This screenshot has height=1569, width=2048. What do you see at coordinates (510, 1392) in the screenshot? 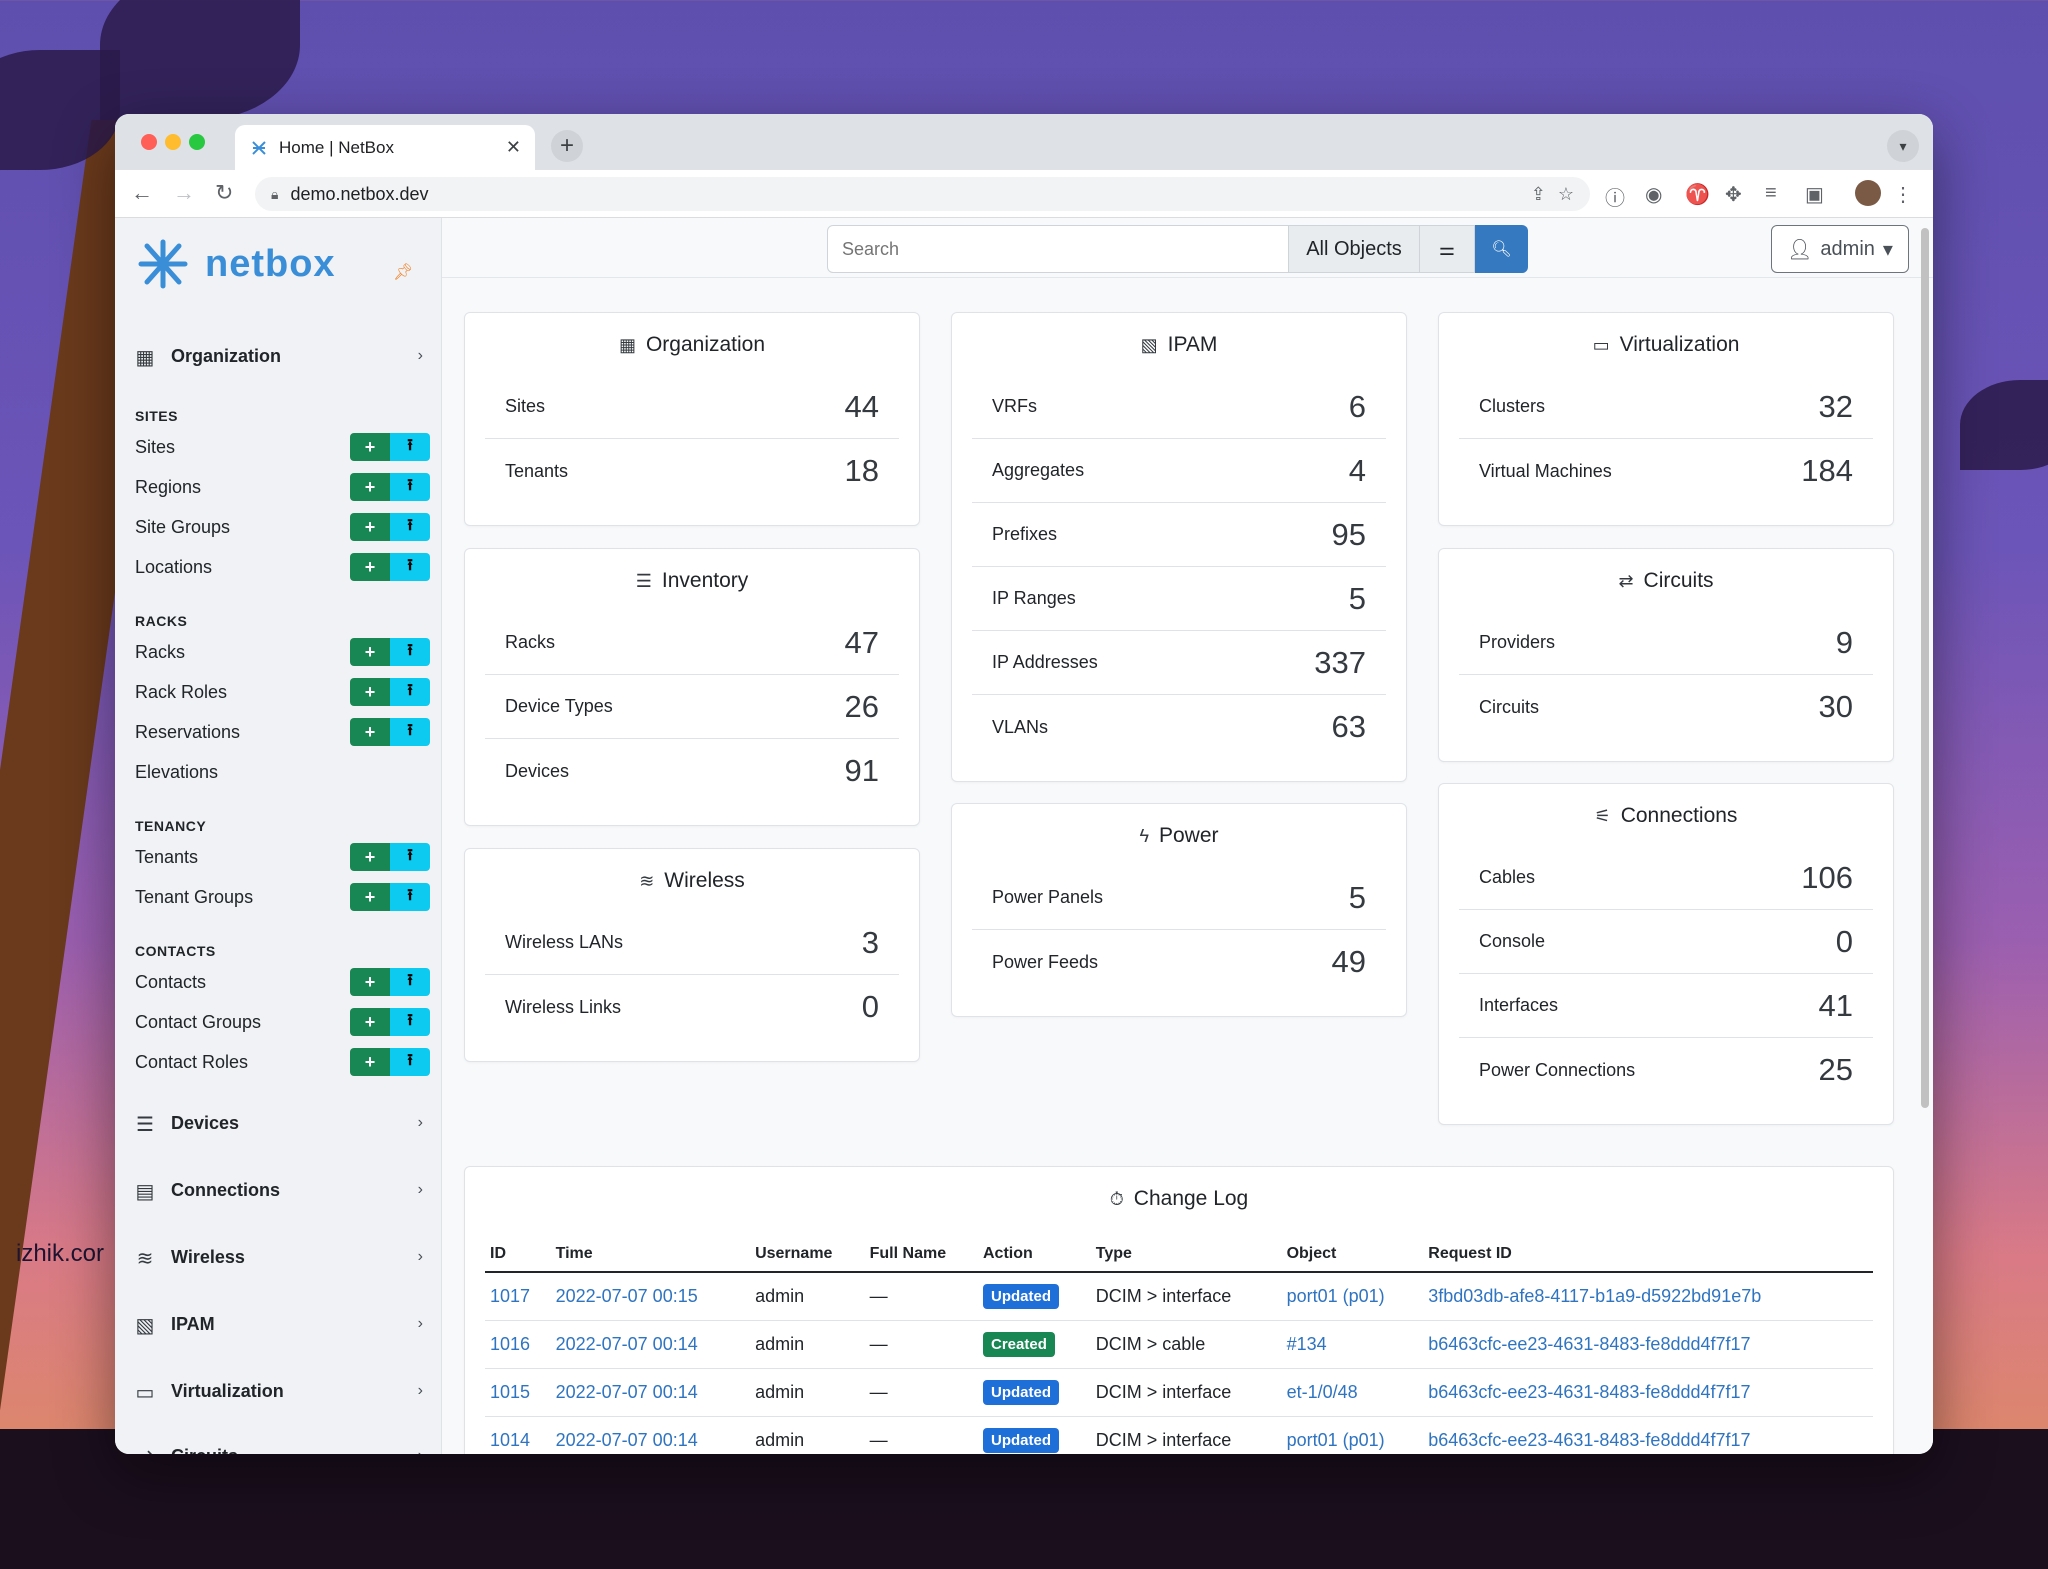
I see `change-id-link: 1015` at bounding box center [510, 1392].